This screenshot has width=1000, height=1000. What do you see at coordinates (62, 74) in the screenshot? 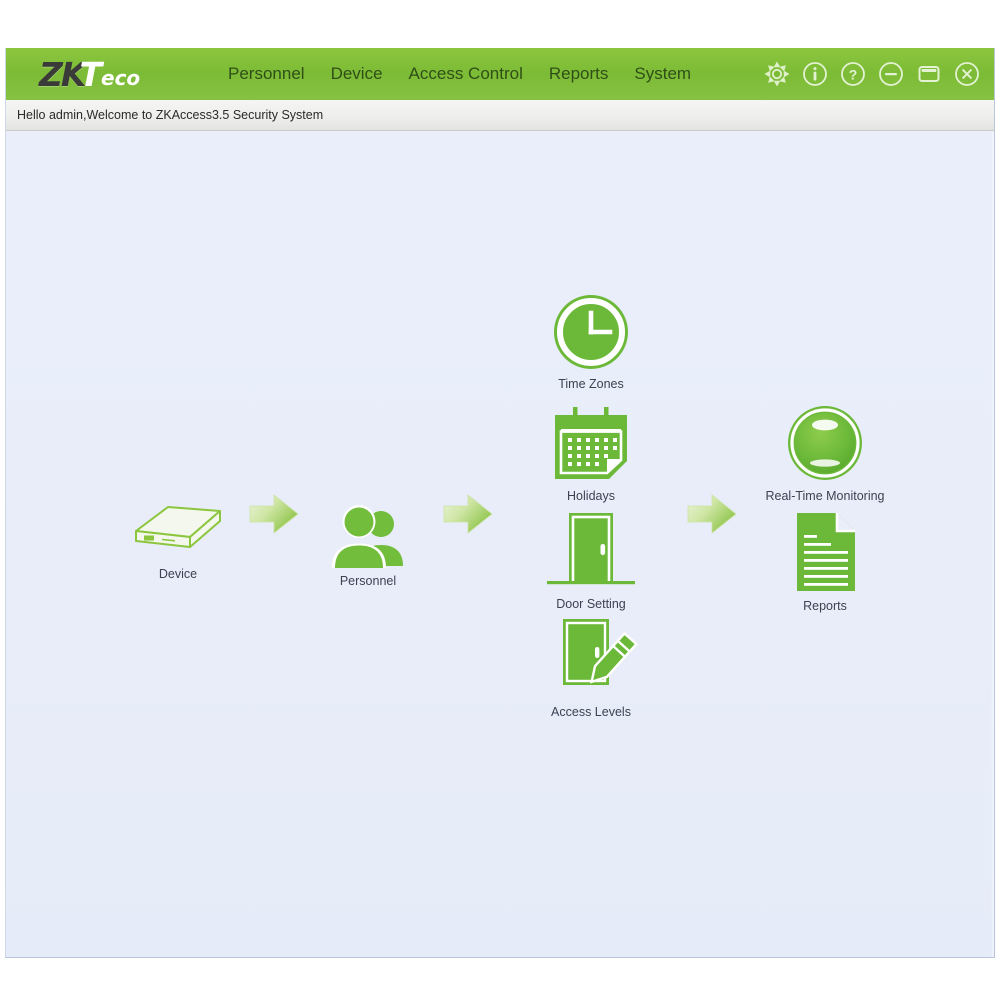
I see `logo-zk-text: ZK` at bounding box center [62, 74].